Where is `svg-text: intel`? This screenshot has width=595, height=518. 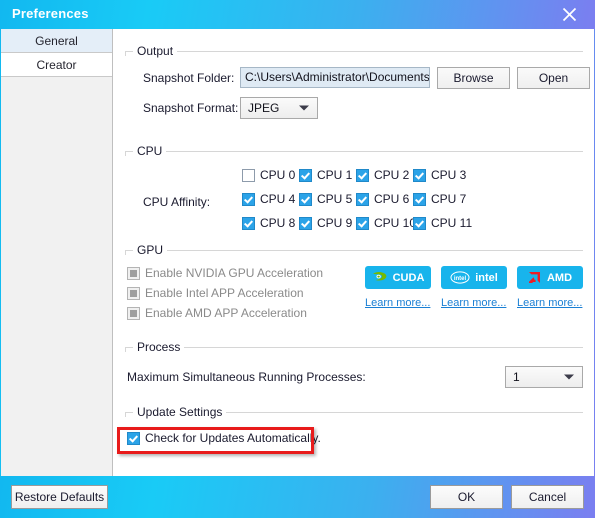
svg-text: intel is located at coordinates (460, 279).